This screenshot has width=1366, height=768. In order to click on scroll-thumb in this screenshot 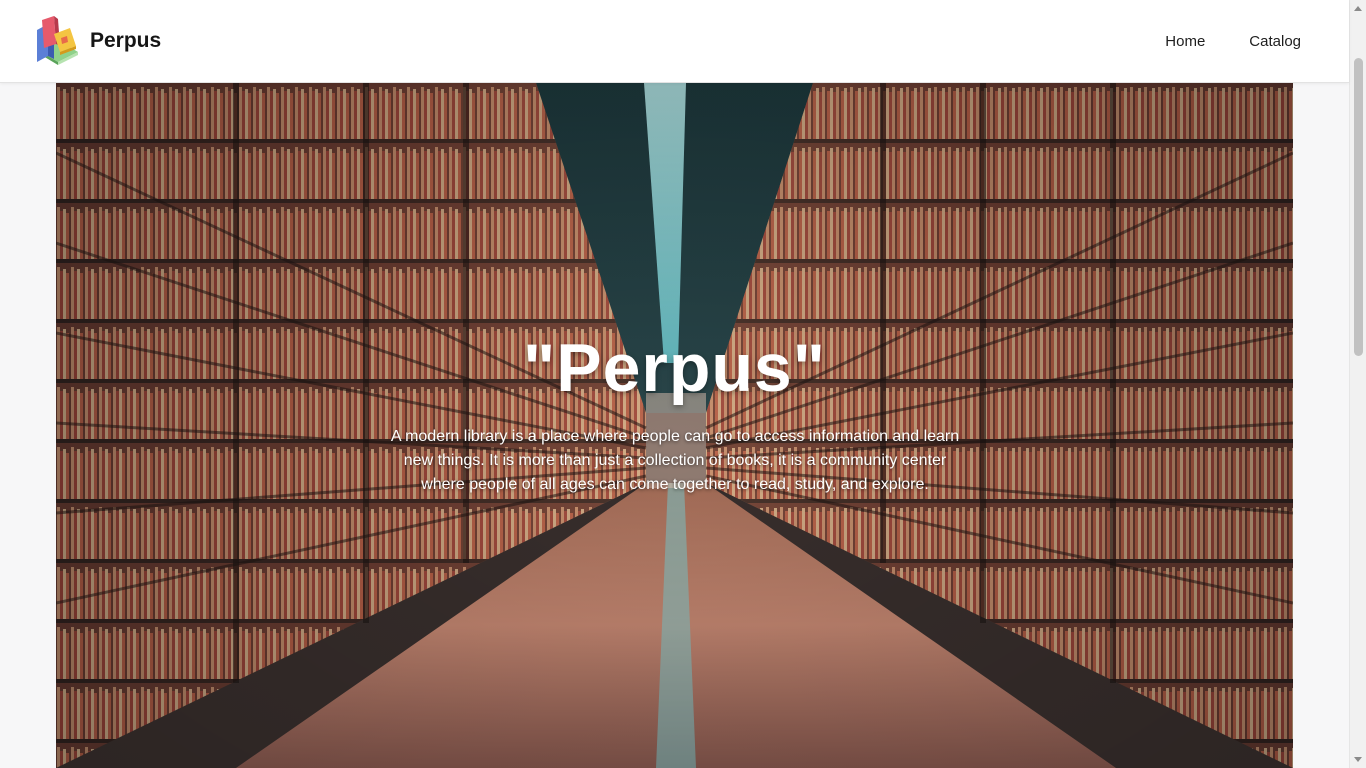, I will do `click(1358, 207)`.